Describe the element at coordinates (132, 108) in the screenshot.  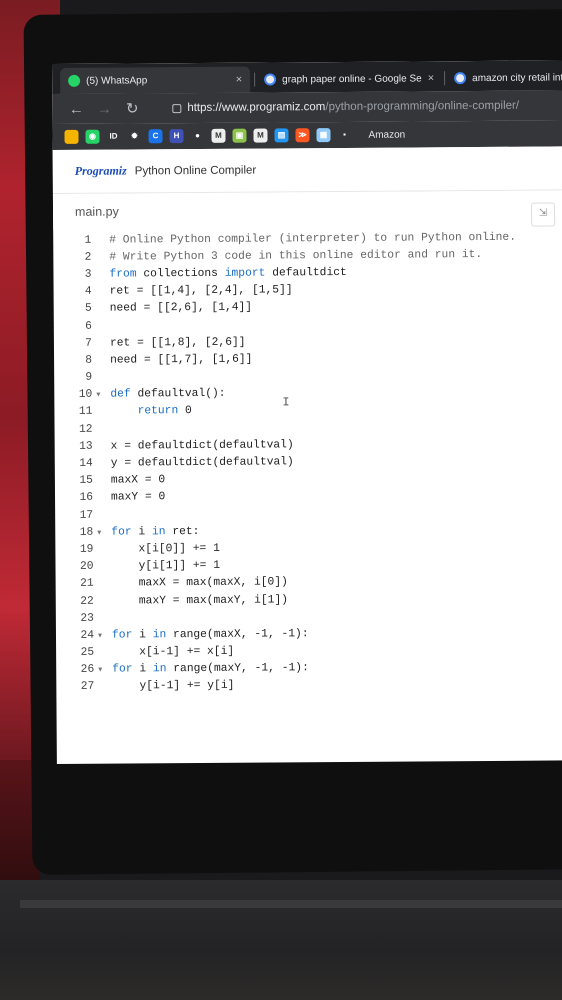
I see `reload-icon: ↻` at that location.